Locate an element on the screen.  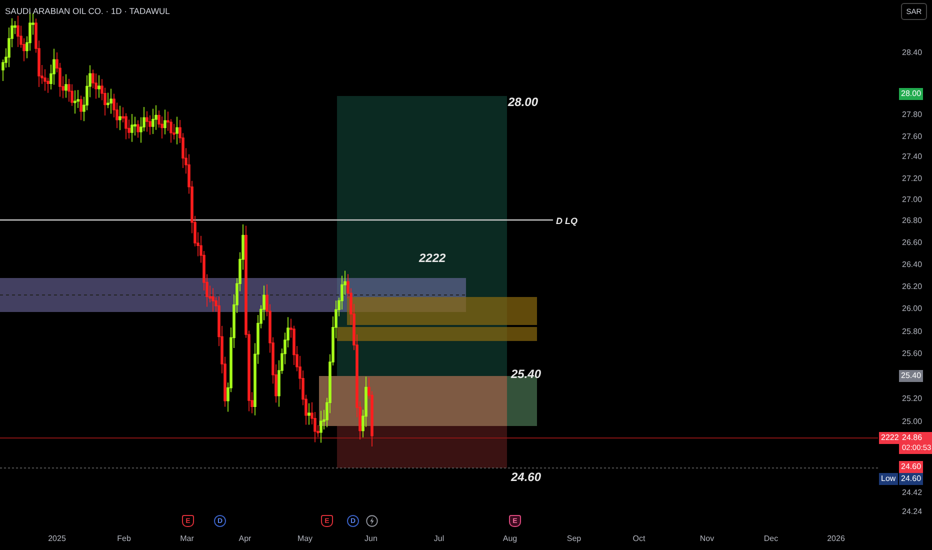
price-tick: 25.60 is located at coordinates (912, 354).